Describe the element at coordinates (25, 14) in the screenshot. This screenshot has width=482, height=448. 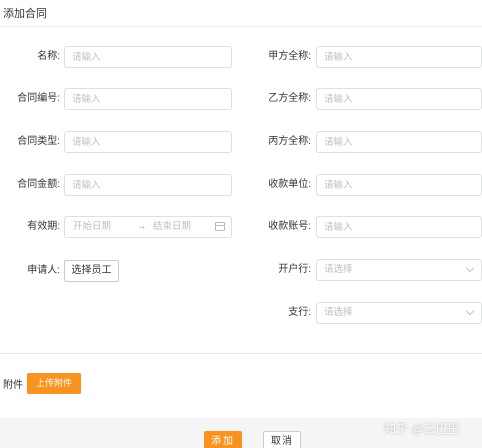
I see `page-title: 添加合同` at that location.